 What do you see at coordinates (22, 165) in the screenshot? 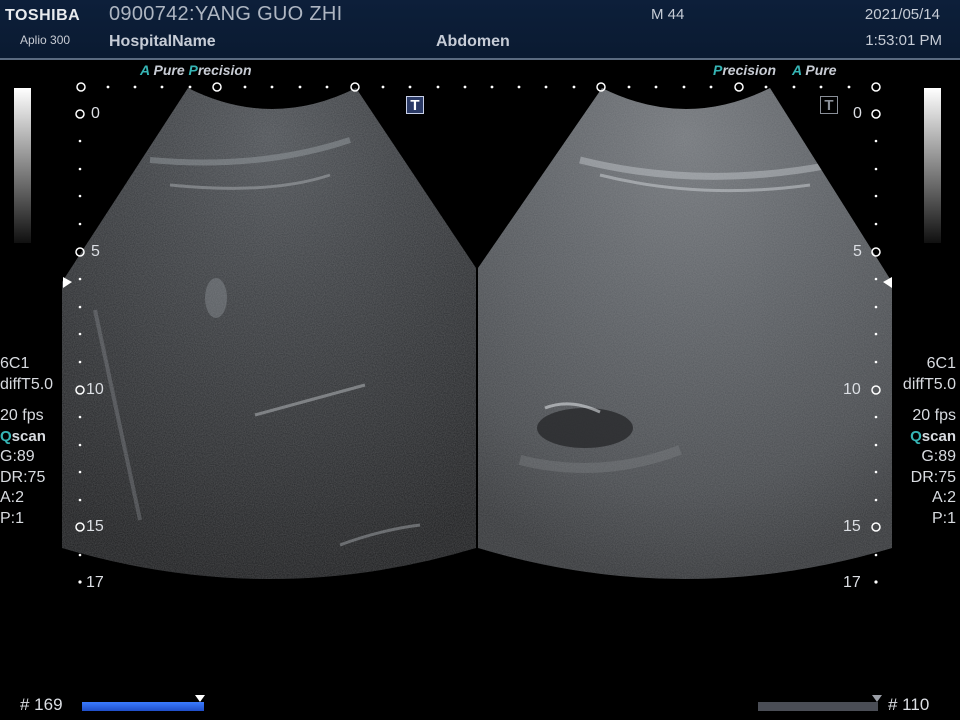
I see `left-grayscale-bar` at bounding box center [22, 165].